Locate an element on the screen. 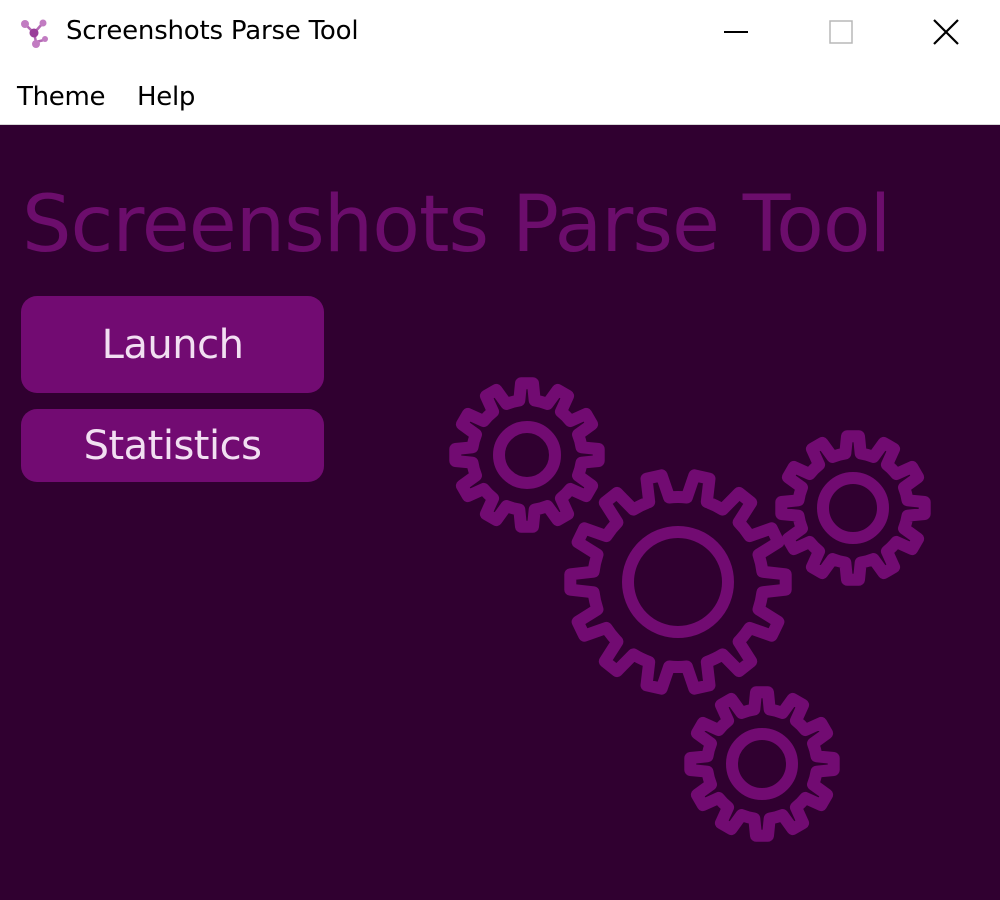 The width and height of the screenshot is (1000, 900). minimize-button is located at coordinates (735, 34).